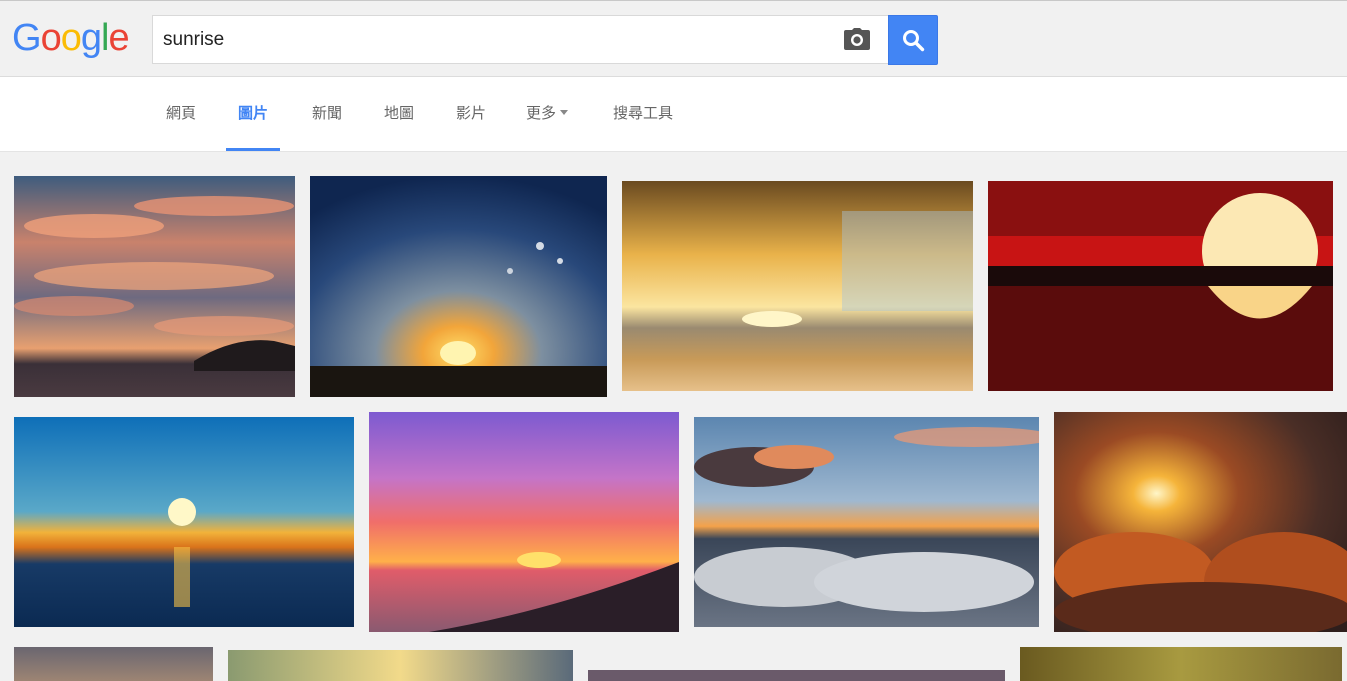 Image resolution: width=1347 pixels, height=681 pixels. I want to click on search-tabs: 網頁 圖片 新聞 地圖 影片 更多 搜尋工具, so click(673, 114).